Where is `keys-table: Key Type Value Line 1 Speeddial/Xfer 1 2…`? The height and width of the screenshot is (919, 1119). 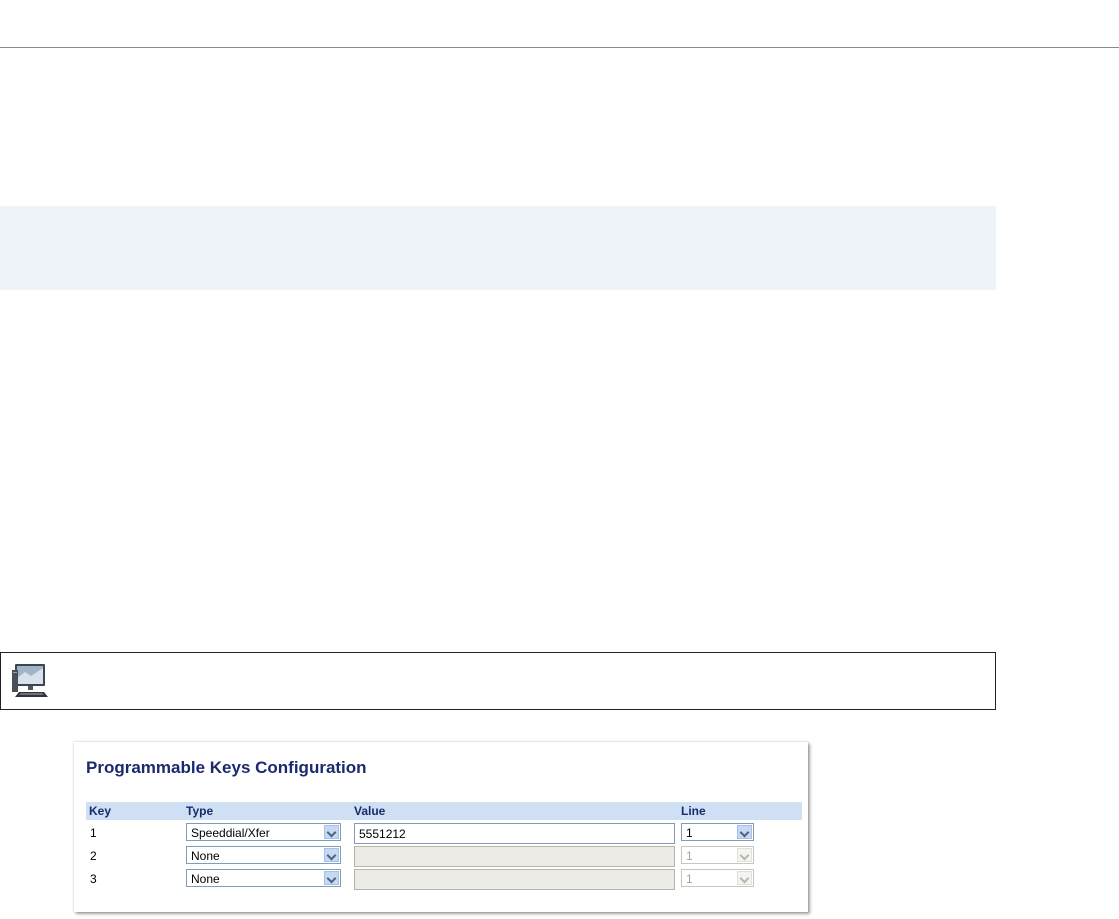
keys-table: Key Type Value Line 1 Speeddial/Xfer 1 2… is located at coordinates (444, 846).